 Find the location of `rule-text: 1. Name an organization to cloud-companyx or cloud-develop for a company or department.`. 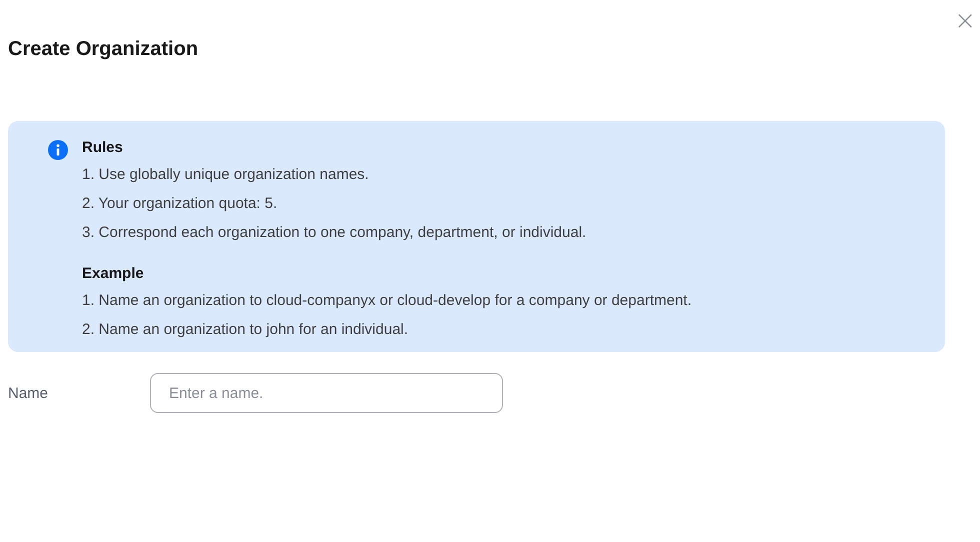

rule-text: 1. Name an organization to cloud-companyx or cloud-develop for a company or department. is located at coordinates (387, 301).